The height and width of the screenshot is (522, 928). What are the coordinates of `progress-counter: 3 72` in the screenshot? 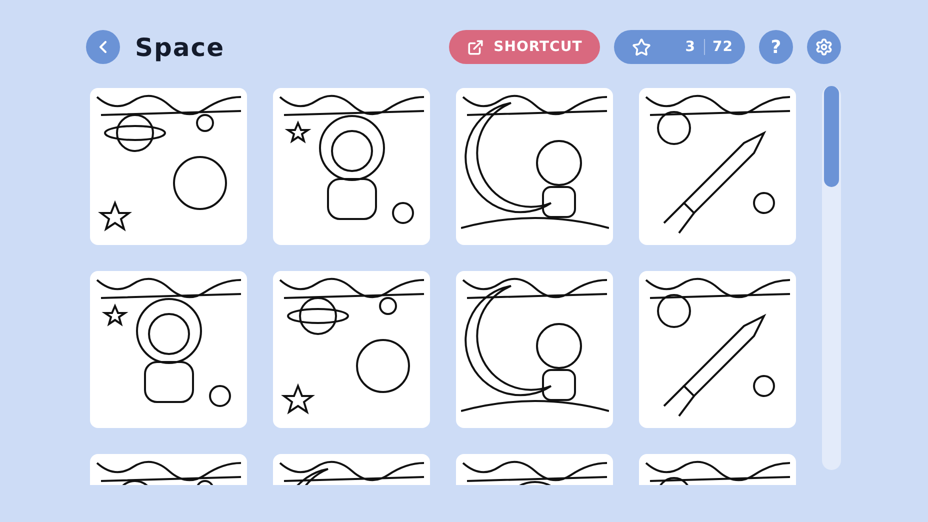 It's located at (679, 47).